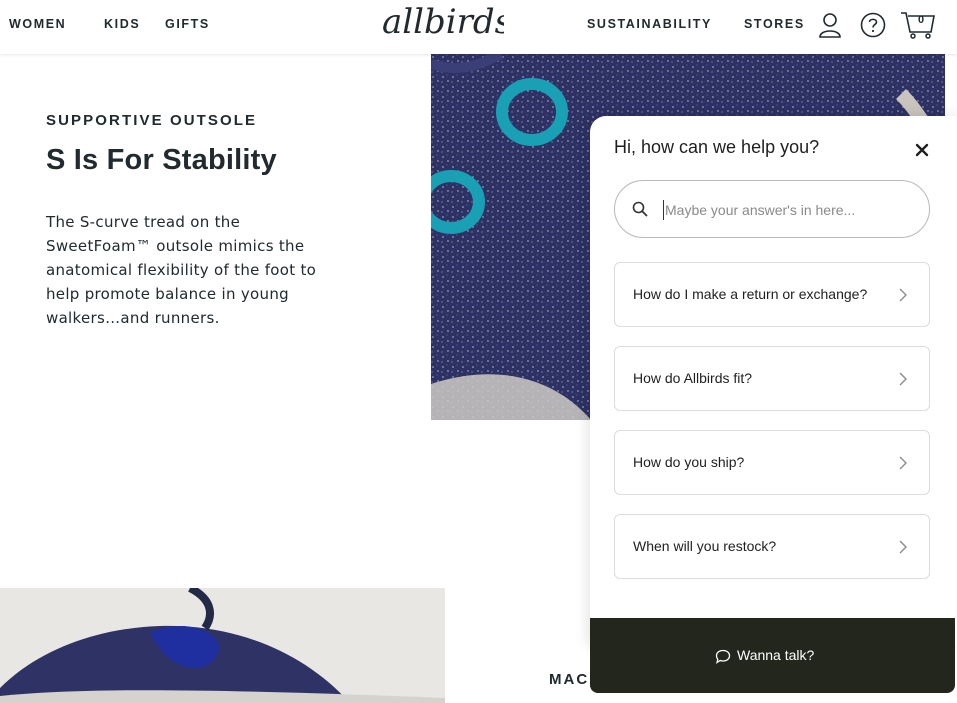  What do you see at coordinates (161, 160) in the screenshot?
I see `feature-headline: S Is For Stability` at bounding box center [161, 160].